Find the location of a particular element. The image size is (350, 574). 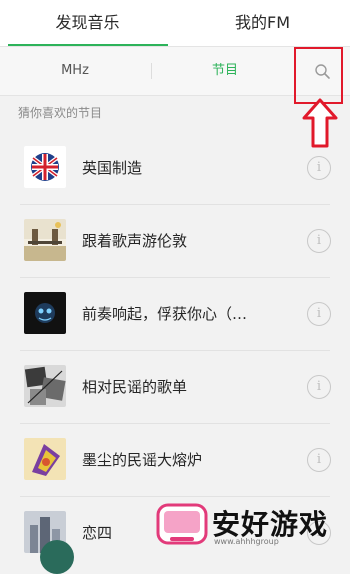

gamepad-logo-icon is located at coordinates (182, 524).